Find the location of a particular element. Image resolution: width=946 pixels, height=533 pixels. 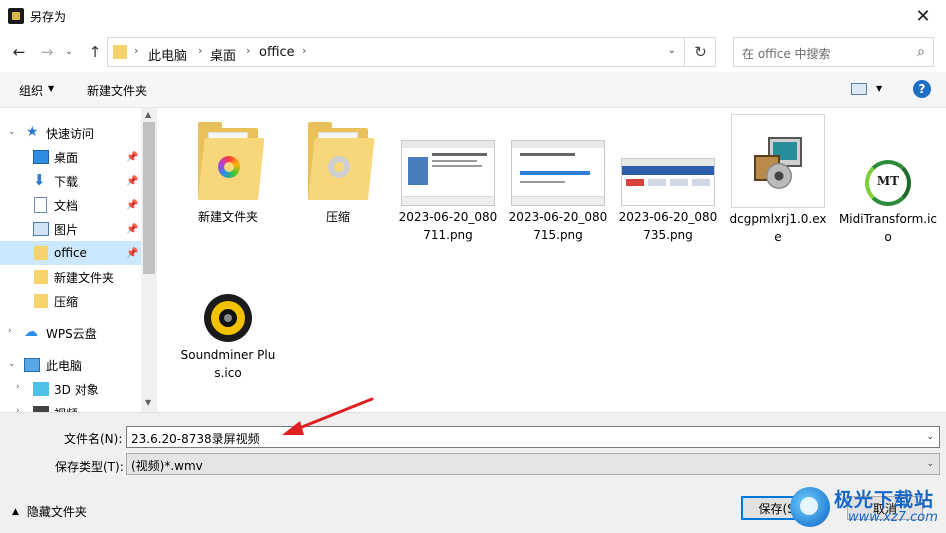

window-title: 另存为 is located at coordinates (48, 17).